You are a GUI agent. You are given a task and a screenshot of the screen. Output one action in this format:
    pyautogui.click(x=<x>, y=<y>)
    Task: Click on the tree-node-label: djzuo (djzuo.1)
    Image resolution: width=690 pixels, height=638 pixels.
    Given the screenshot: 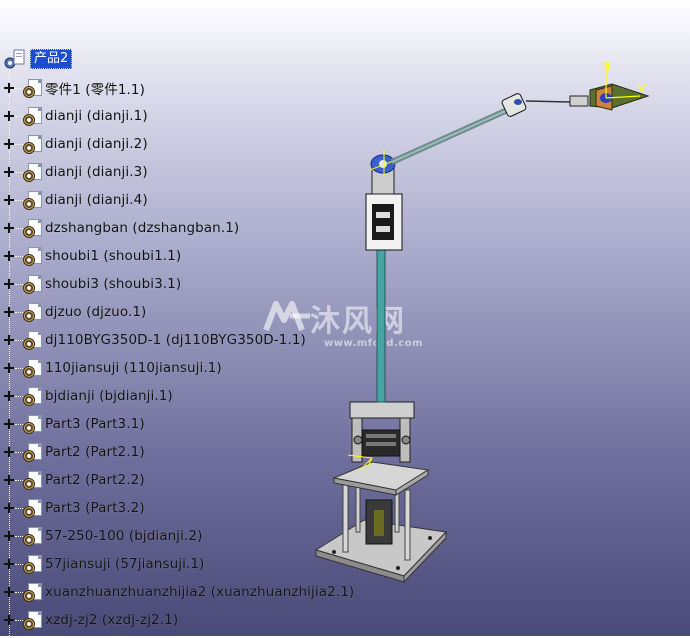 What is the action you would take?
    pyautogui.click(x=95, y=312)
    